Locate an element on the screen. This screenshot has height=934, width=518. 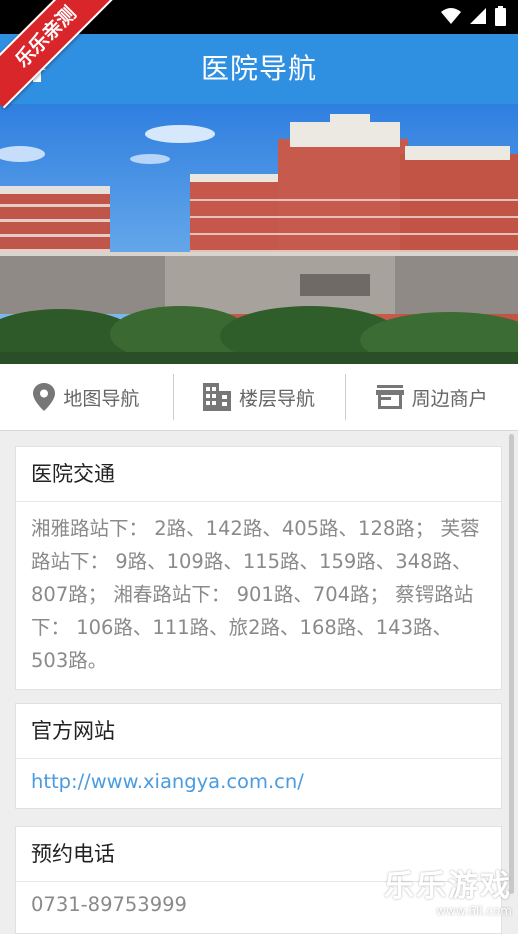
website-link: http://www.xiangya.com.cn/ is located at coordinates (258, 783).